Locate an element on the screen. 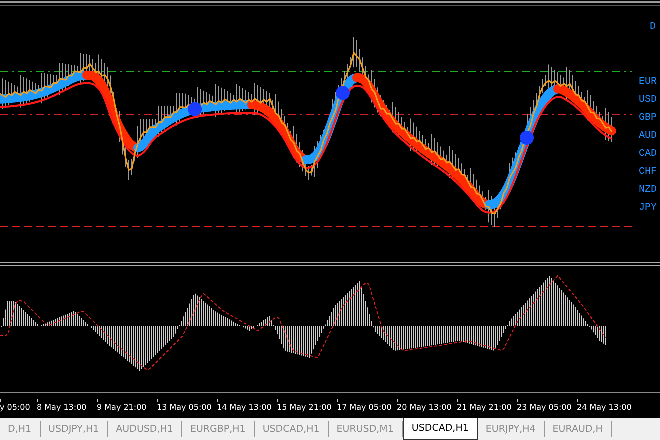 The height and width of the screenshot is (440, 660). time-axis-label: 8 May 13:00 is located at coordinates (67, 405).